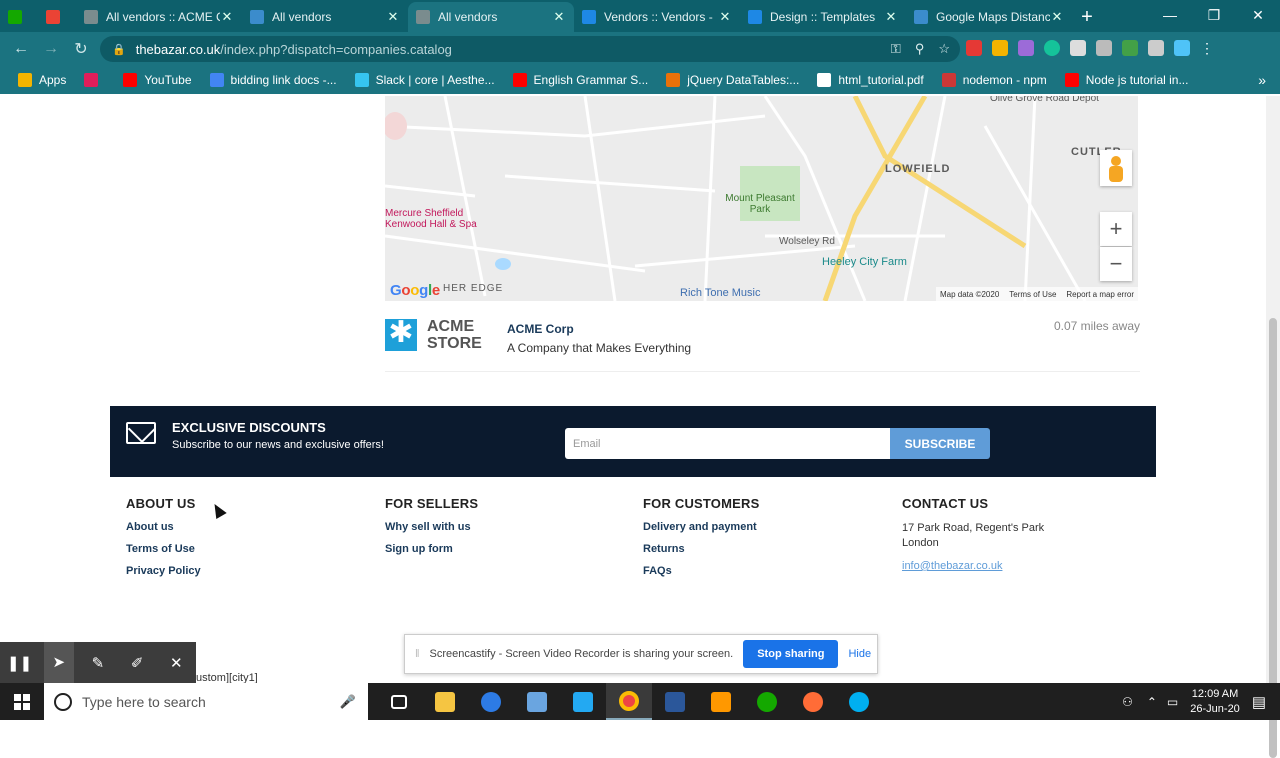 The width and height of the screenshot is (1280, 758). Describe the element at coordinates (1032, 294) in the screenshot. I see `map-terms-link: Terms of Use` at that location.